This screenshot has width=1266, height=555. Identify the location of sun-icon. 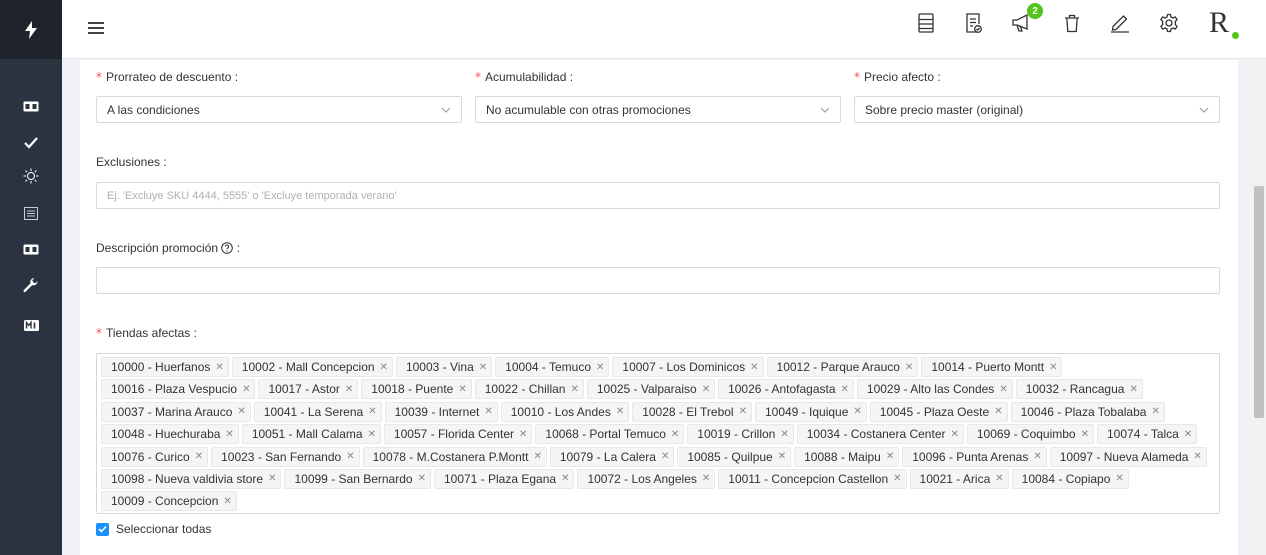
(31, 176).